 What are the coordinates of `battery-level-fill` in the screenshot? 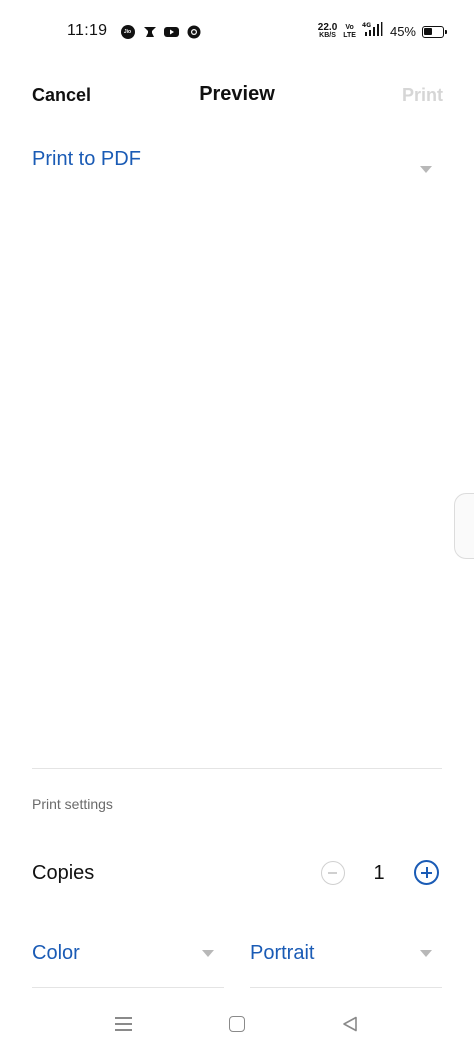 It's located at (428, 31).